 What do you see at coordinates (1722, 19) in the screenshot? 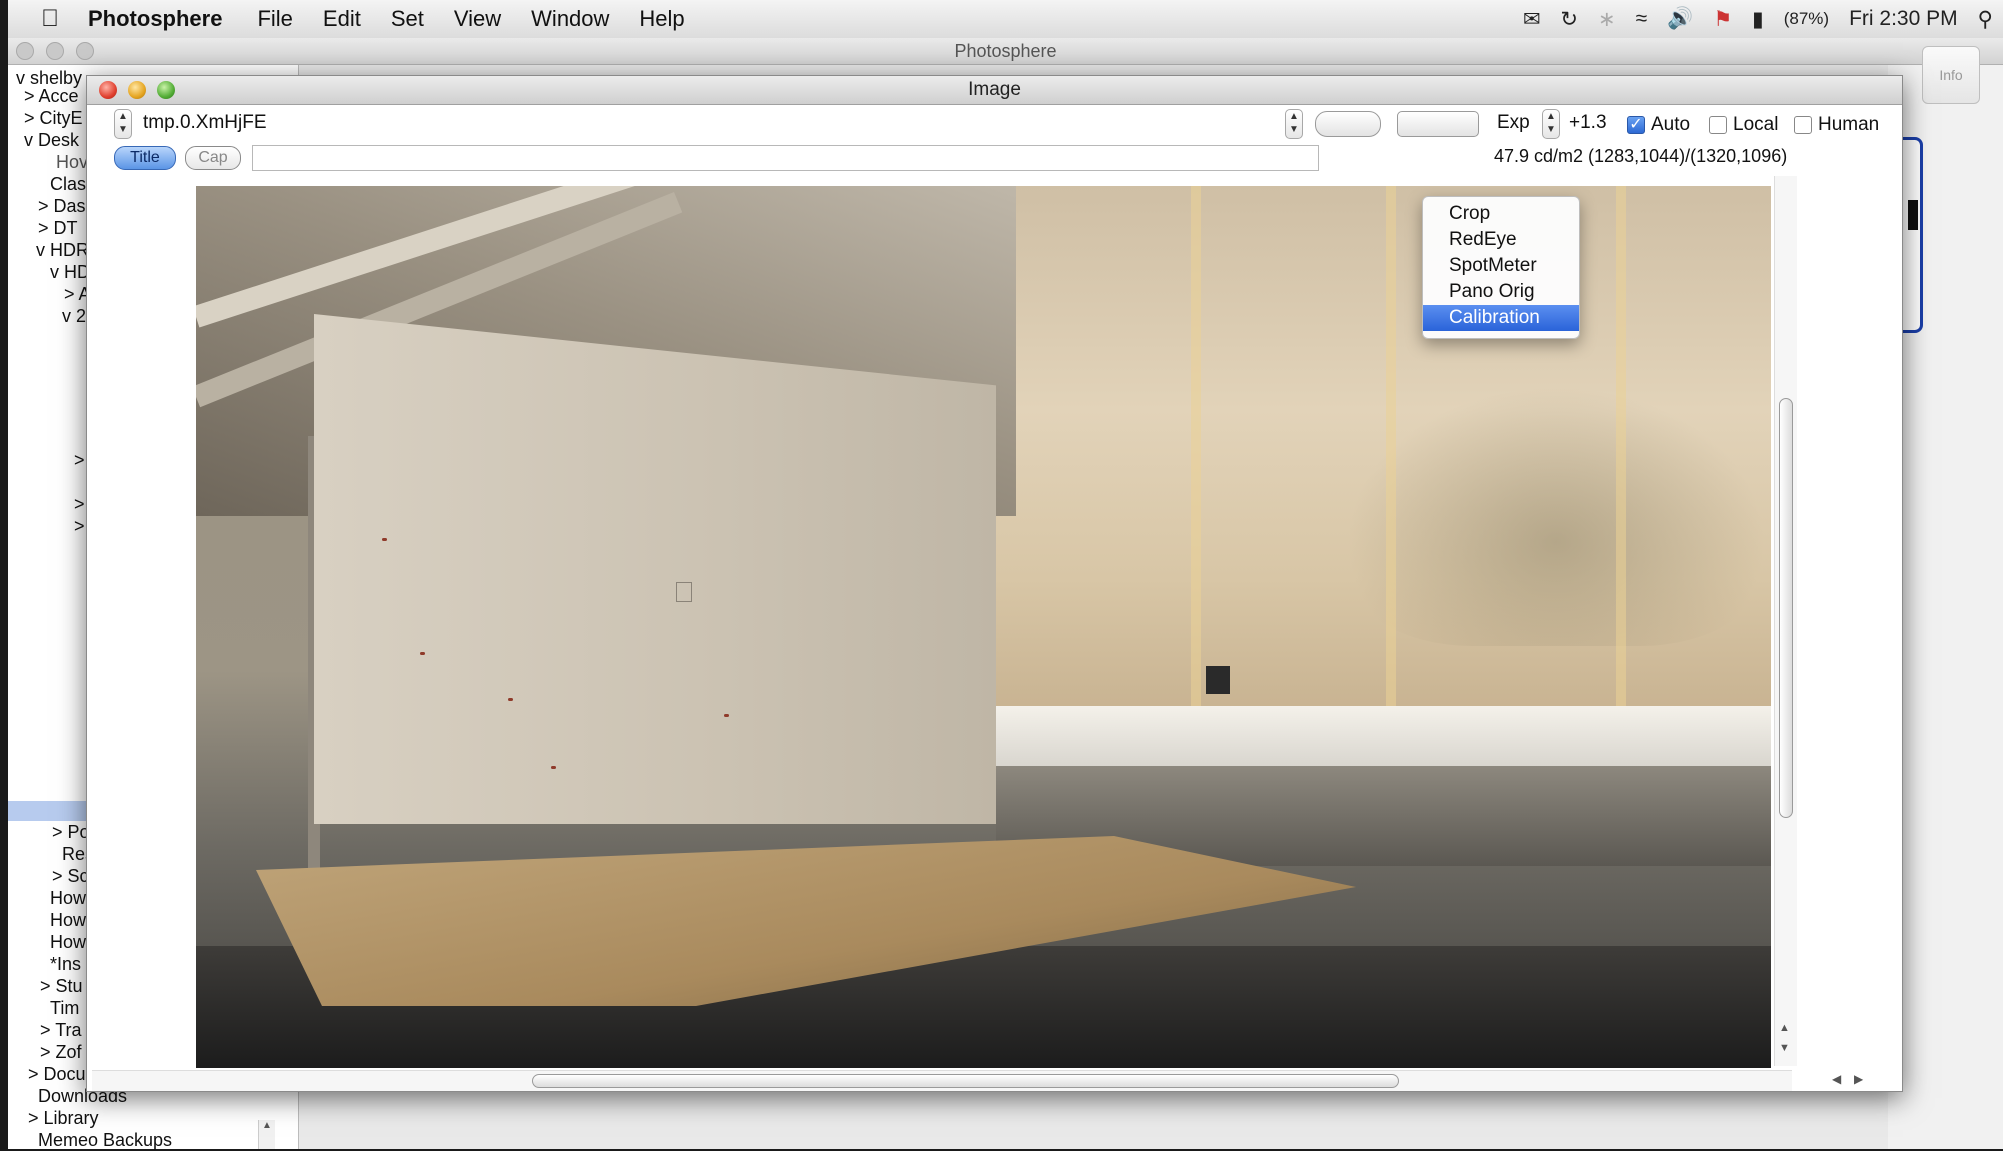
I see `flag-icon: ⚑` at bounding box center [1722, 19].